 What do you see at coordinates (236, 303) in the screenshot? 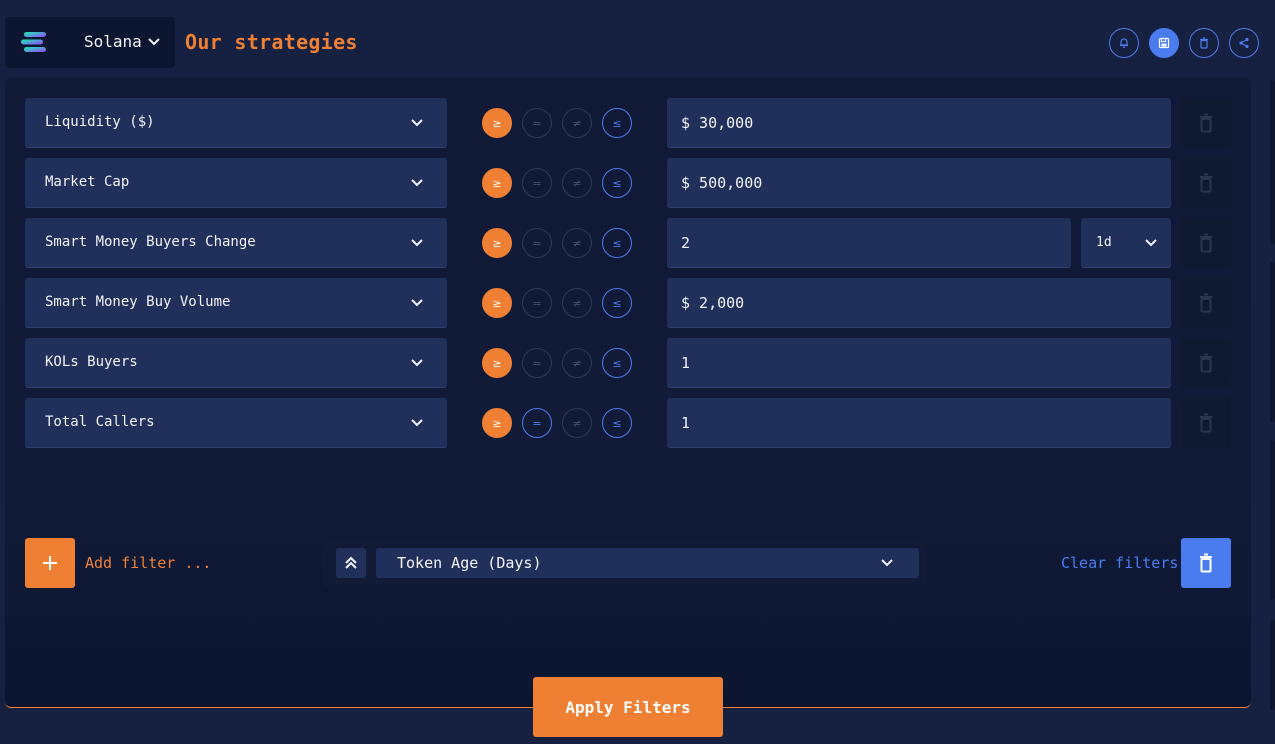
I see `filter-field-select: Smart Money Buy Volume` at bounding box center [236, 303].